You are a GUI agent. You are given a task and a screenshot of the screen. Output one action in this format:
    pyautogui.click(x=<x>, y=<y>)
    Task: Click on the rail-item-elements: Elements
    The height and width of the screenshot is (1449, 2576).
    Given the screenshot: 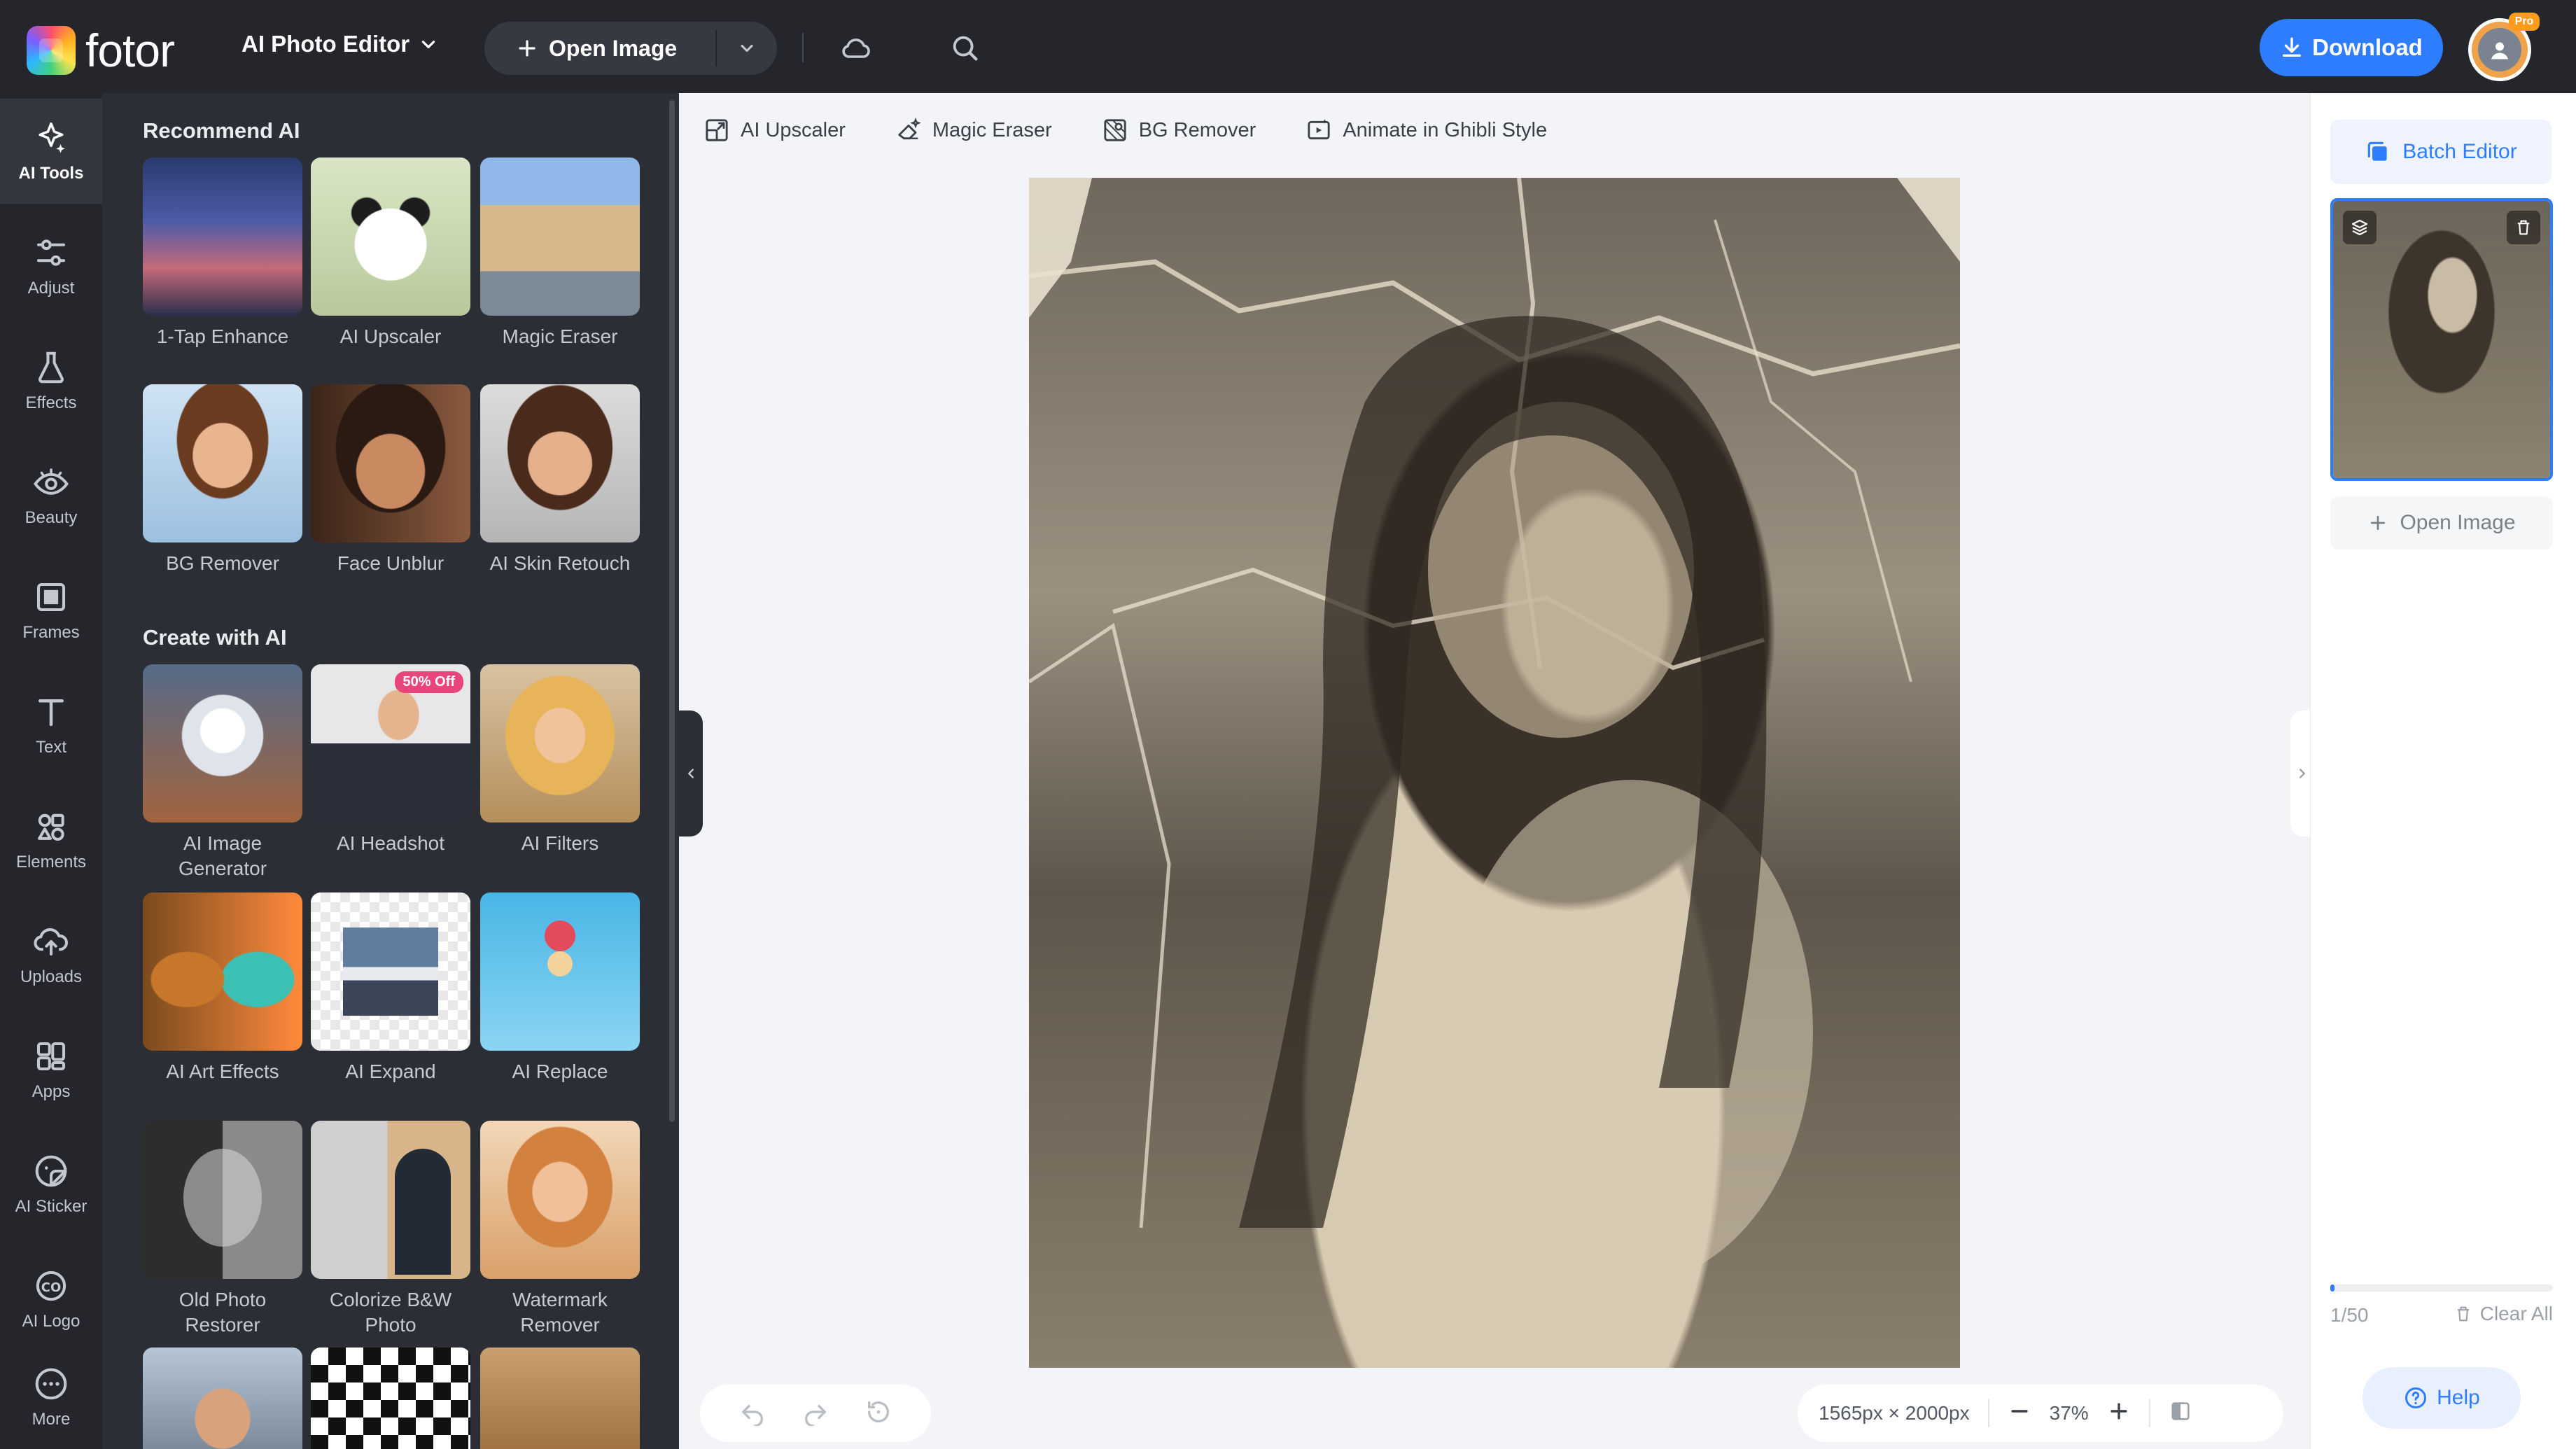 What is the action you would take?
    pyautogui.click(x=51, y=840)
    